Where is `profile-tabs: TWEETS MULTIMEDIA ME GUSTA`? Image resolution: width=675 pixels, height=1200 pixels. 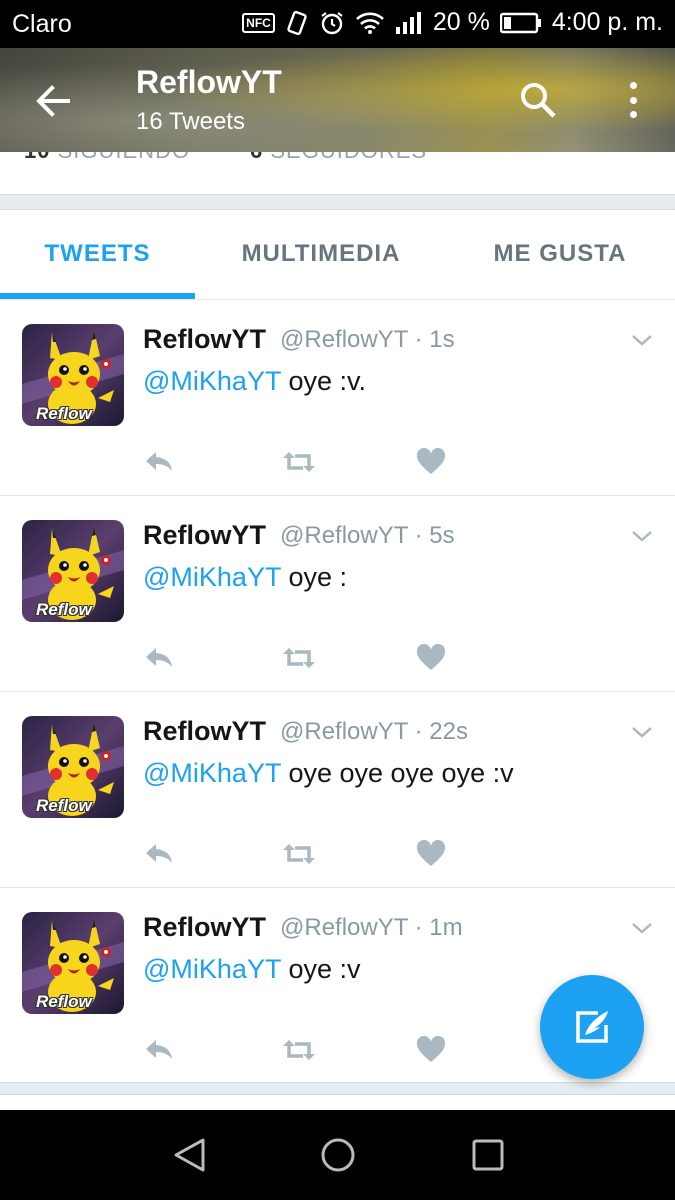 profile-tabs: TWEETS MULTIMEDIA ME GUSTA is located at coordinates (337, 255).